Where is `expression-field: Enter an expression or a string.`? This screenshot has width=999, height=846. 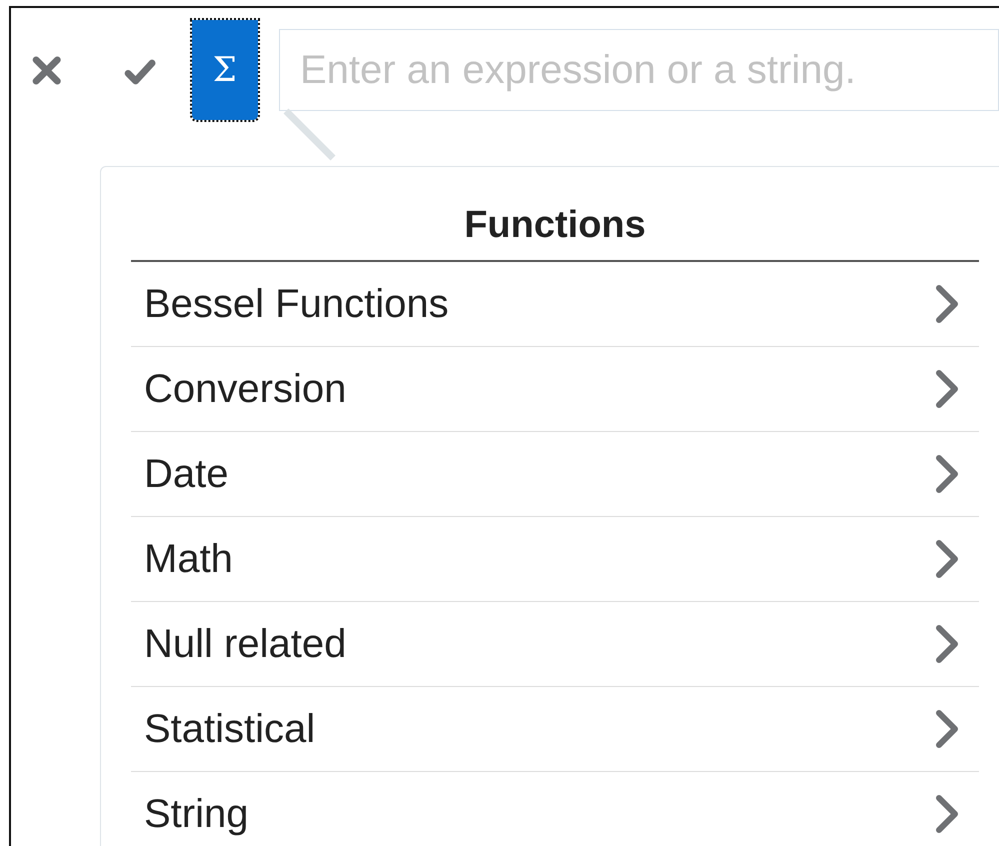
expression-field: Enter an expression or a string. is located at coordinates (639, 70).